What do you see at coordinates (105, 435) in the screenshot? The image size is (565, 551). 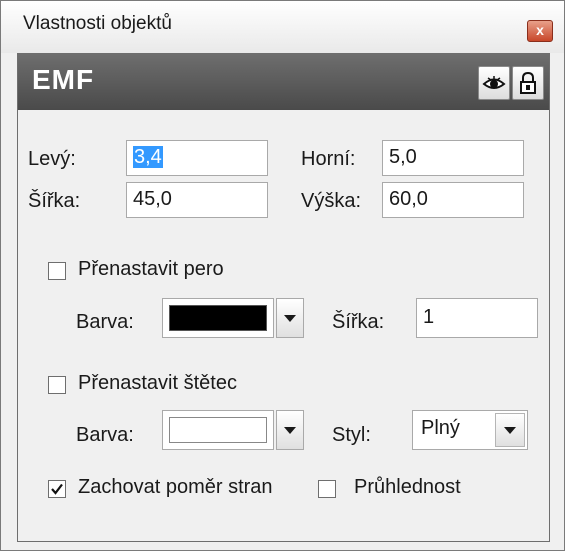 I see `brush-color-label: Barva:` at bounding box center [105, 435].